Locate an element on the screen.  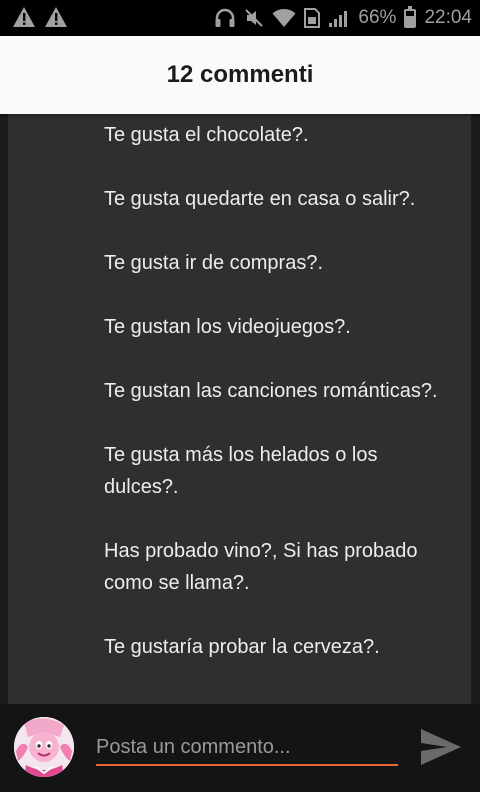
signal-icon is located at coordinates (338, 19).